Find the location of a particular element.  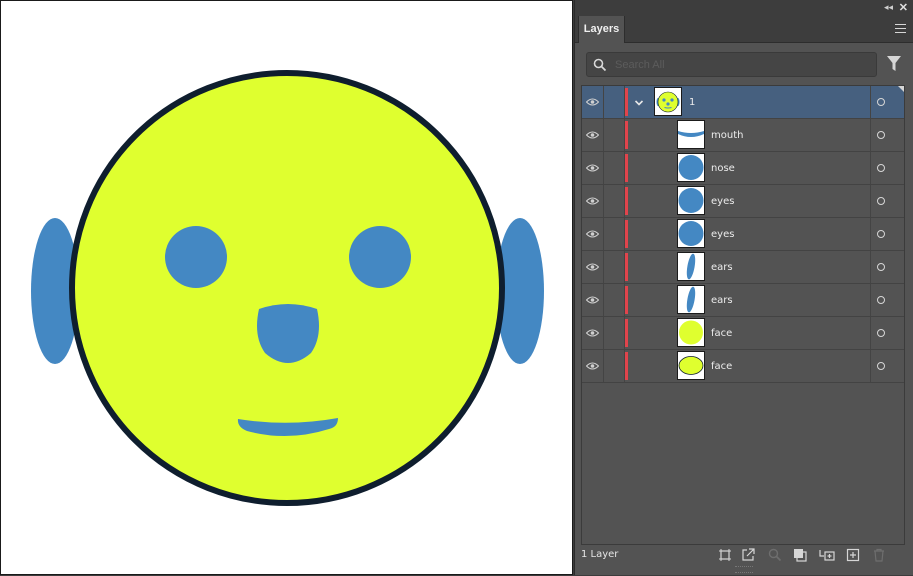

delete-layer-button is located at coordinates (879, 557).